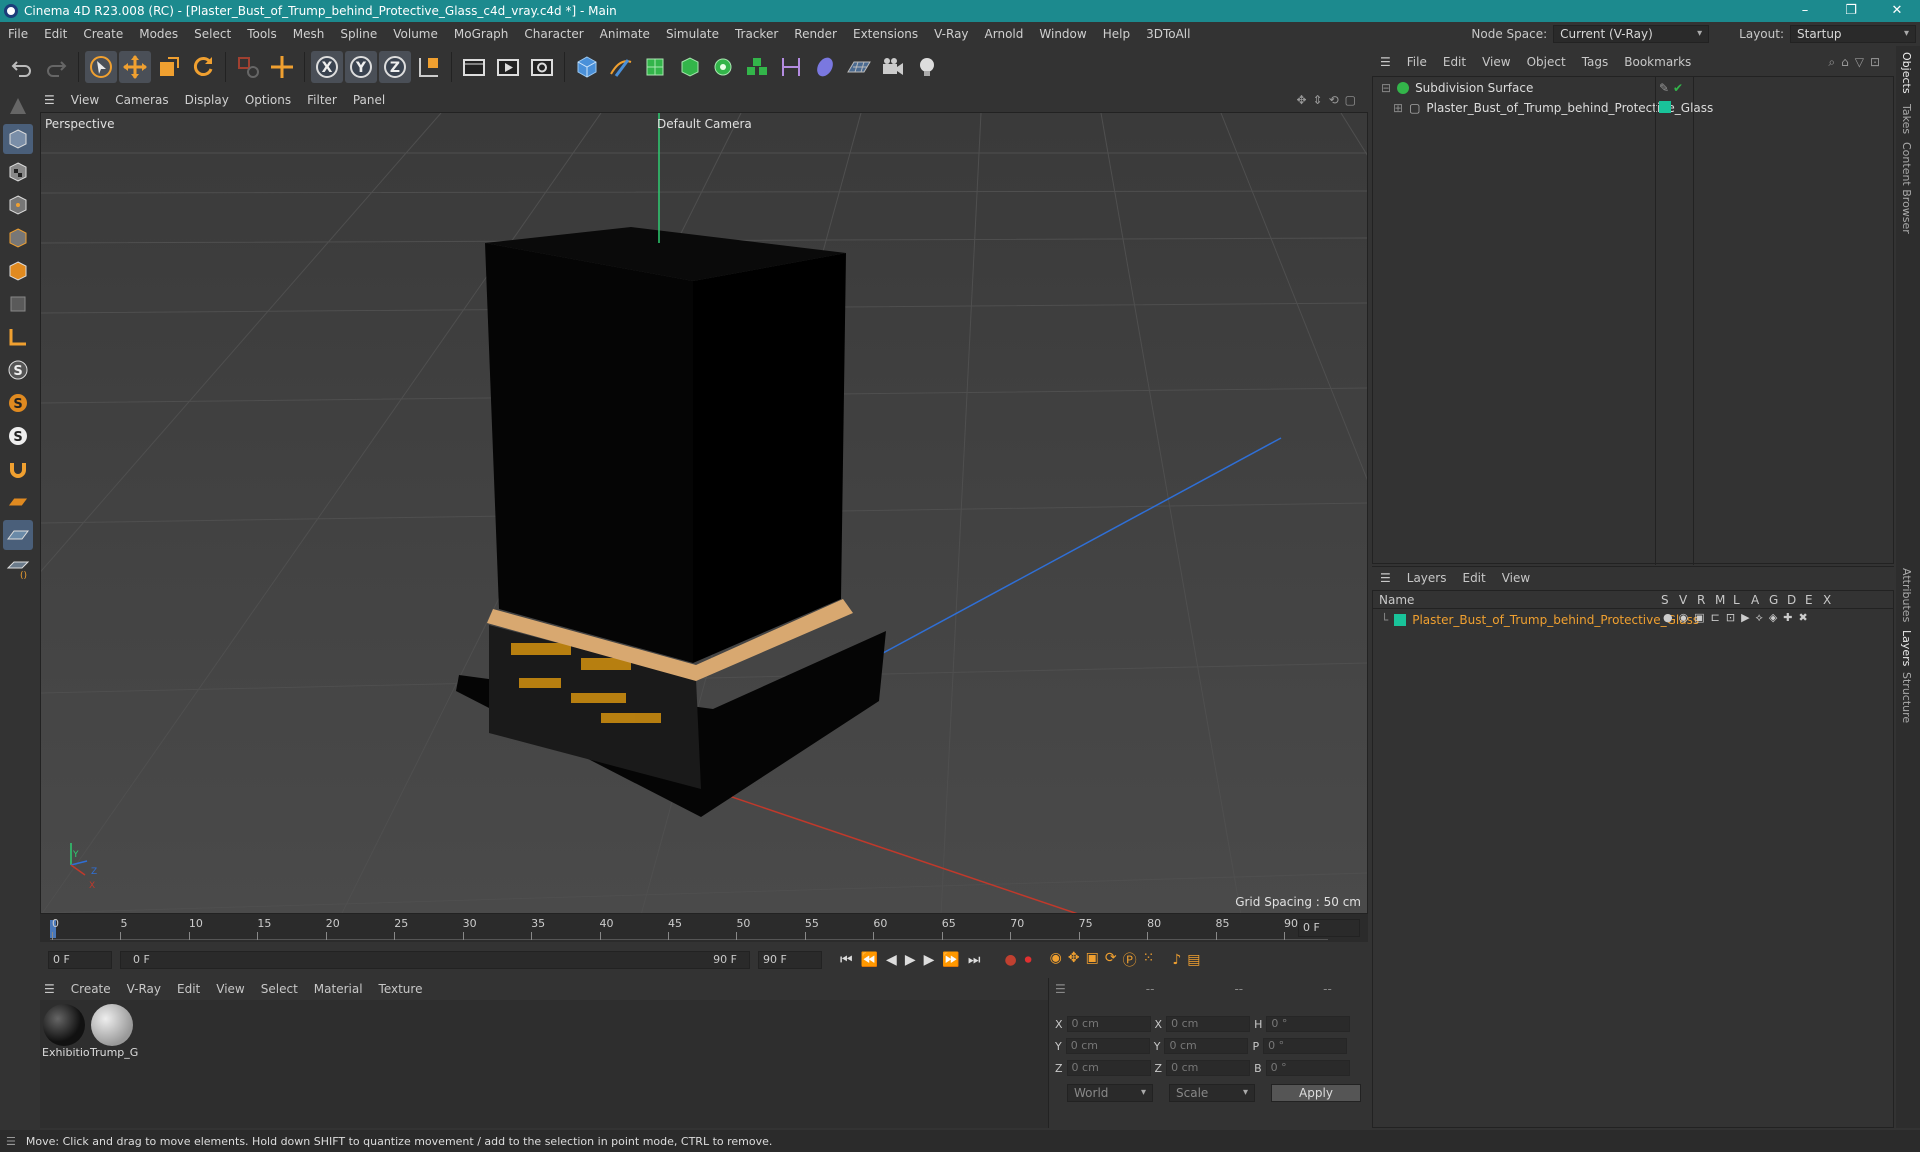 The width and height of the screenshot is (1920, 1152). I want to click on tab-attributes: Attributes, so click(1906, 595).